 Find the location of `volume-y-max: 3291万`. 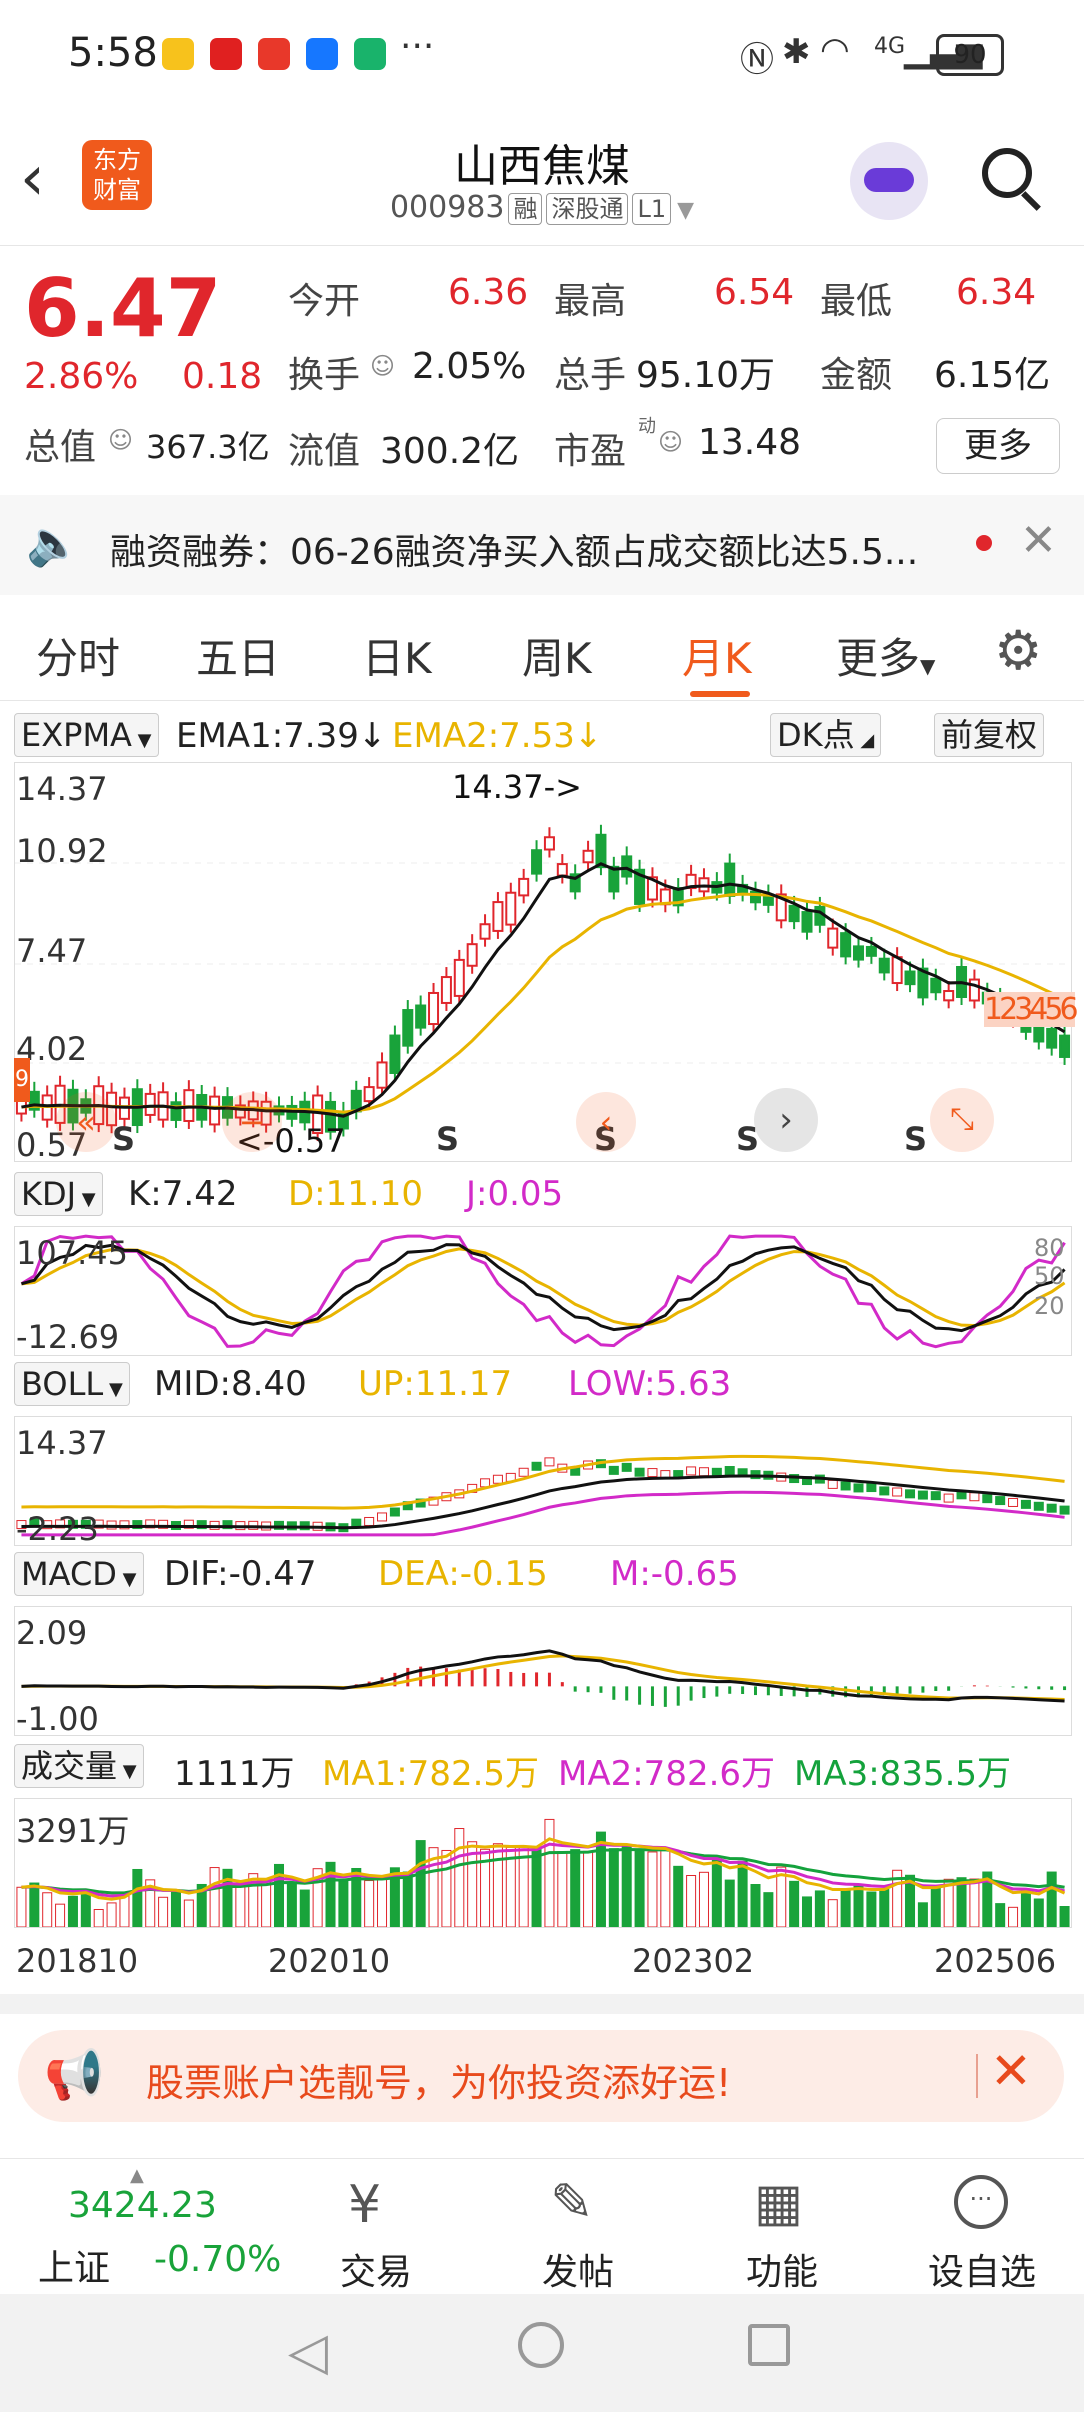

volume-y-max: 3291万 is located at coordinates (73, 1831).